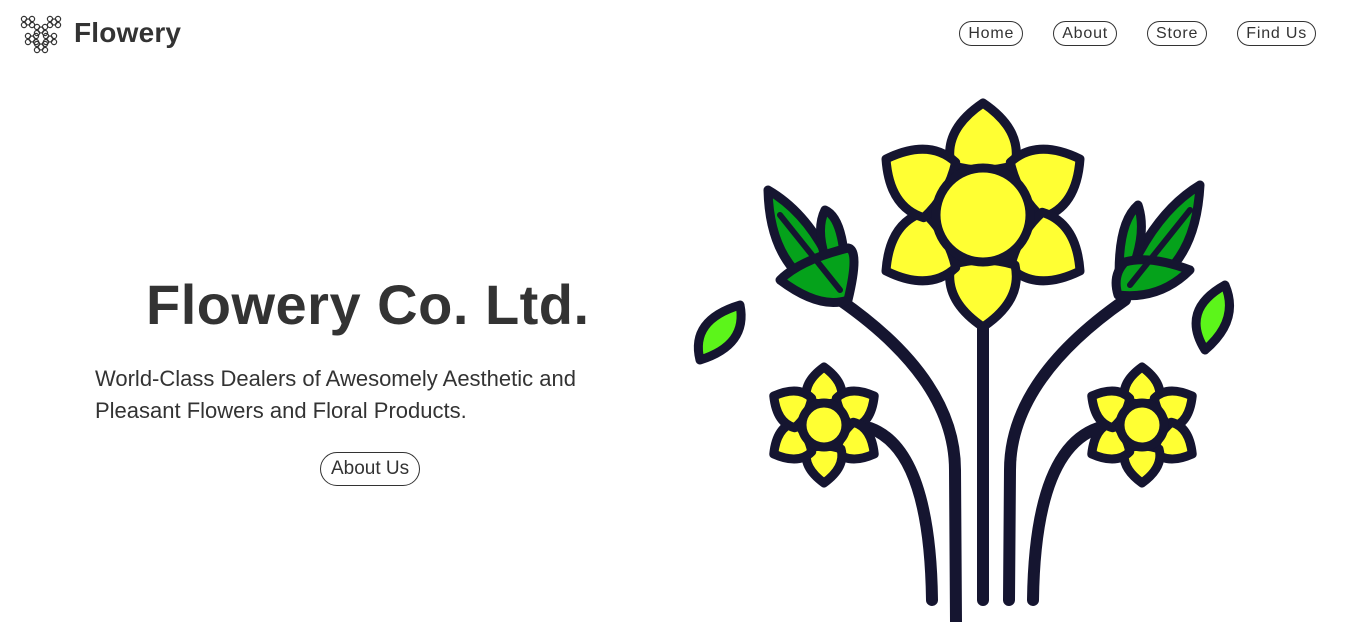 The width and height of the screenshot is (1347, 622). Describe the element at coordinates (1158, 240) in the screenshot. I see `right-leaf-cluster` at that location.